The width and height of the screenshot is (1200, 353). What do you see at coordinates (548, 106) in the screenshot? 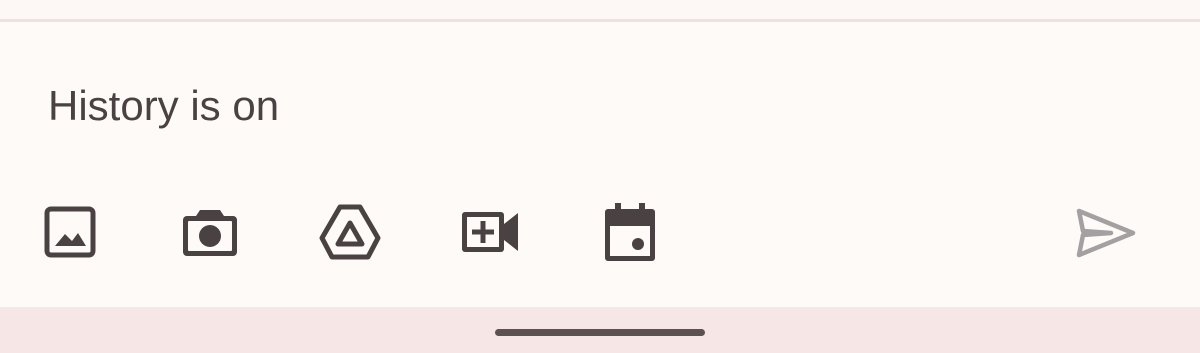
I see `message-input` at bounding box center [548, 106].